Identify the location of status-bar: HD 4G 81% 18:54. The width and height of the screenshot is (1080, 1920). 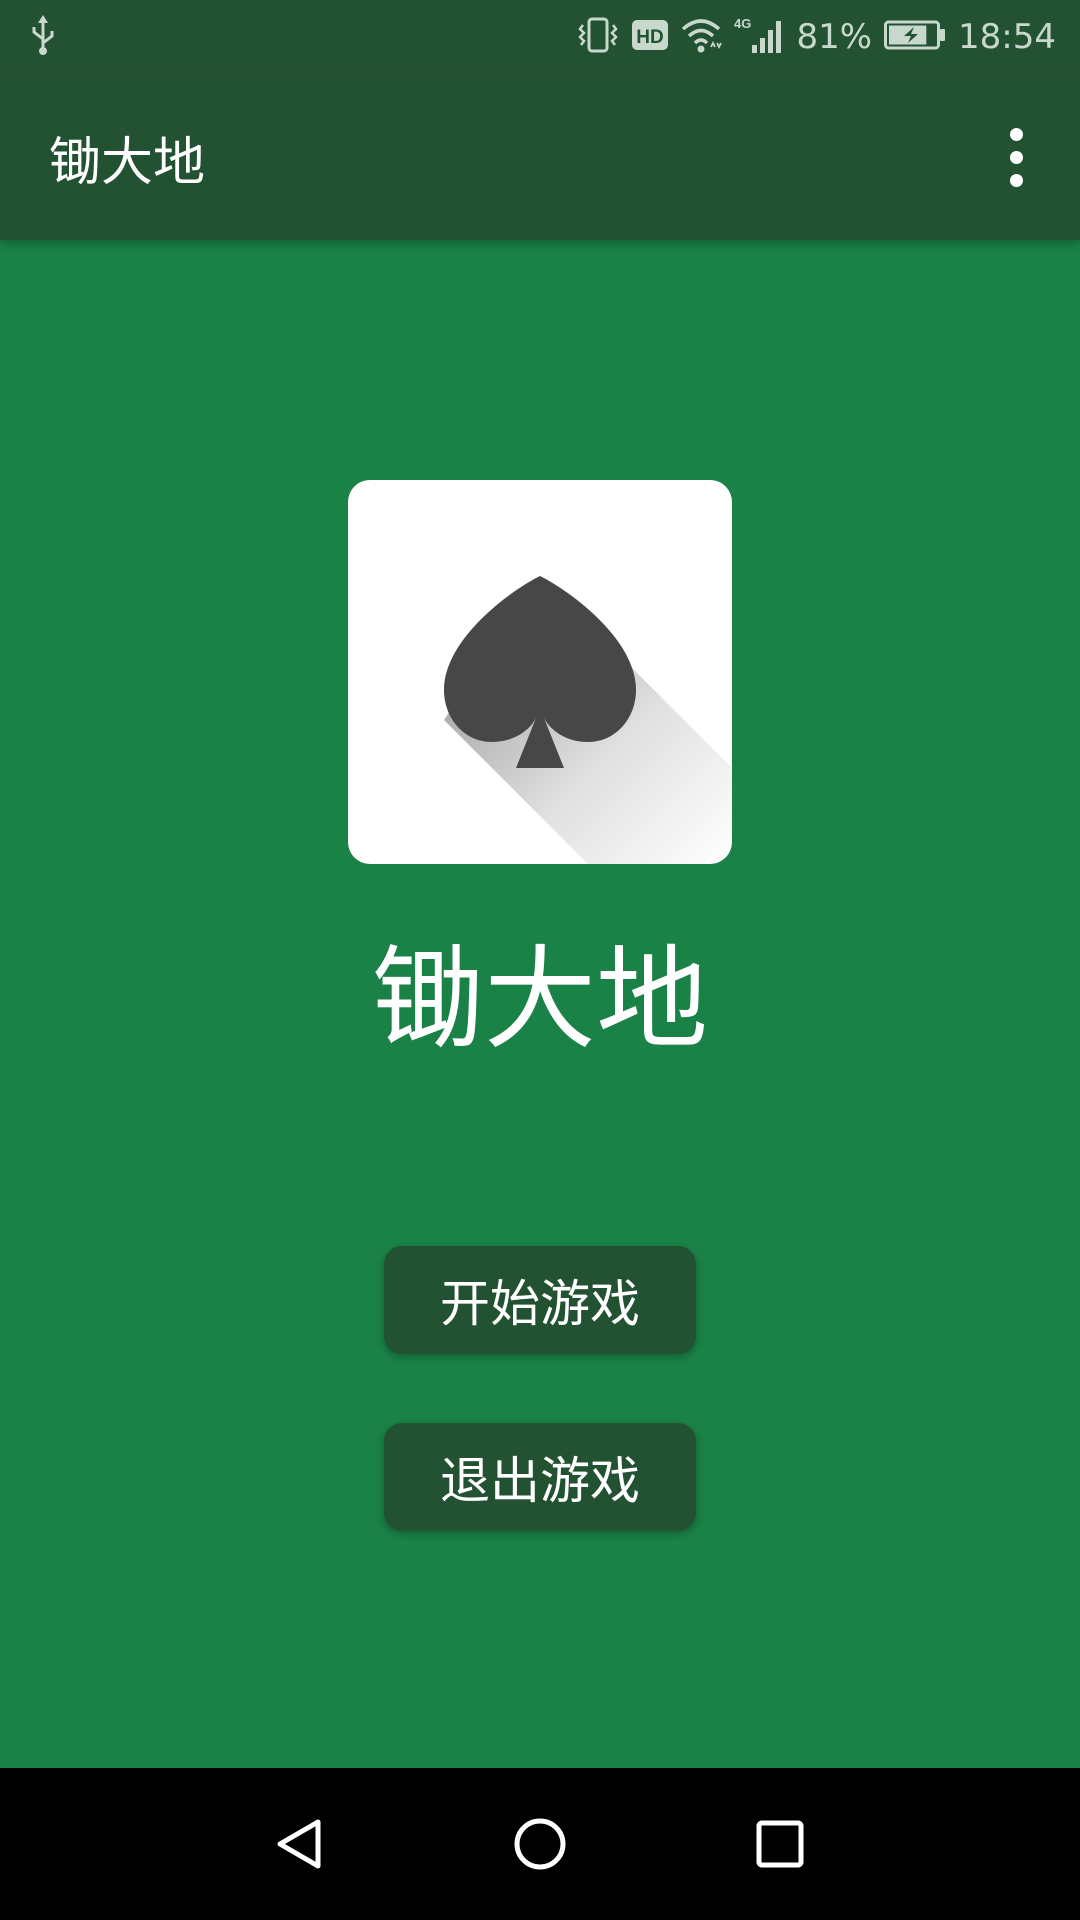
(540, 37).